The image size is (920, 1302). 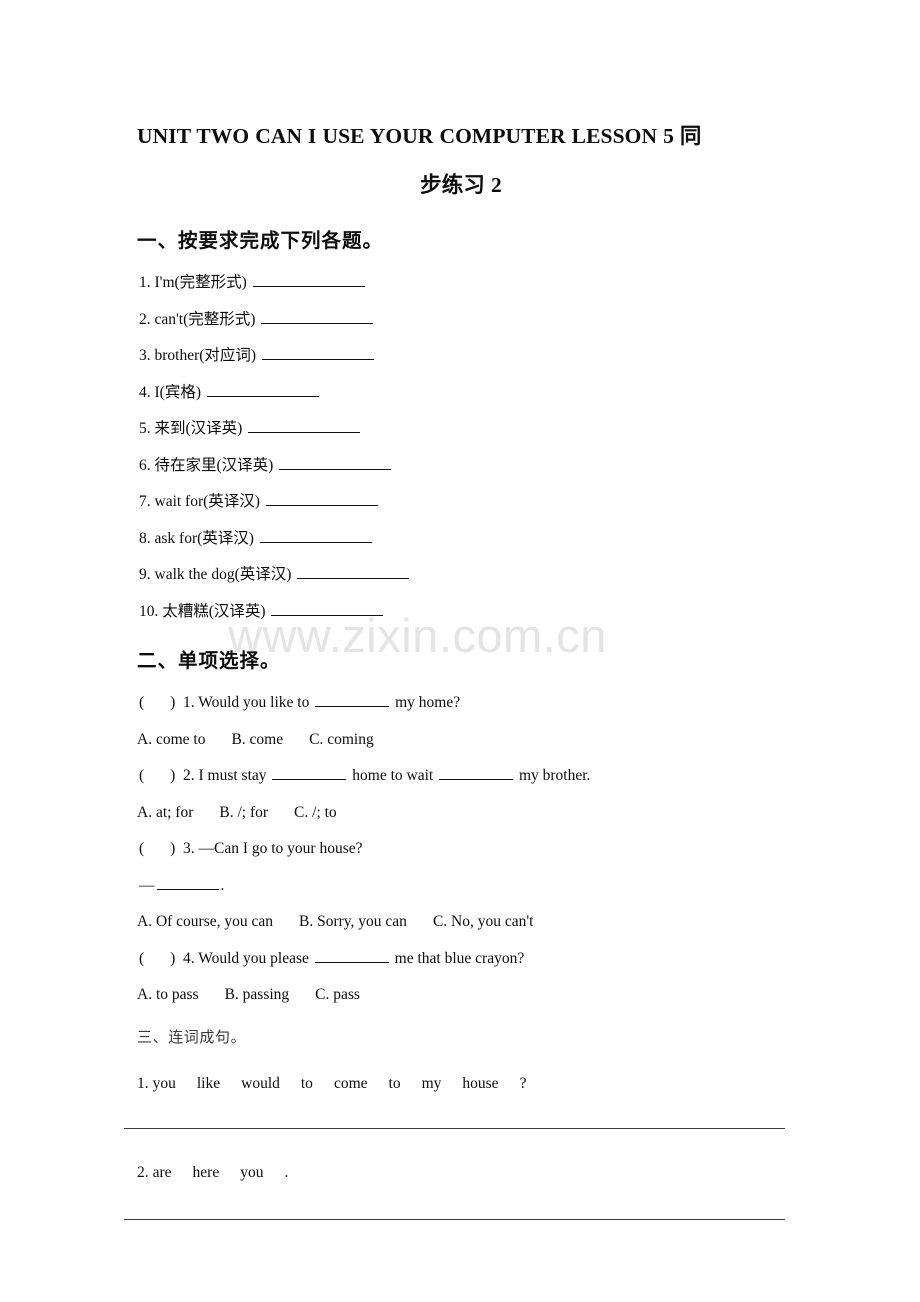 What do you see at coordinates (317, 352) in the screenshot?
I see `fill-item-3-blank` at bounding box center [317, 352].